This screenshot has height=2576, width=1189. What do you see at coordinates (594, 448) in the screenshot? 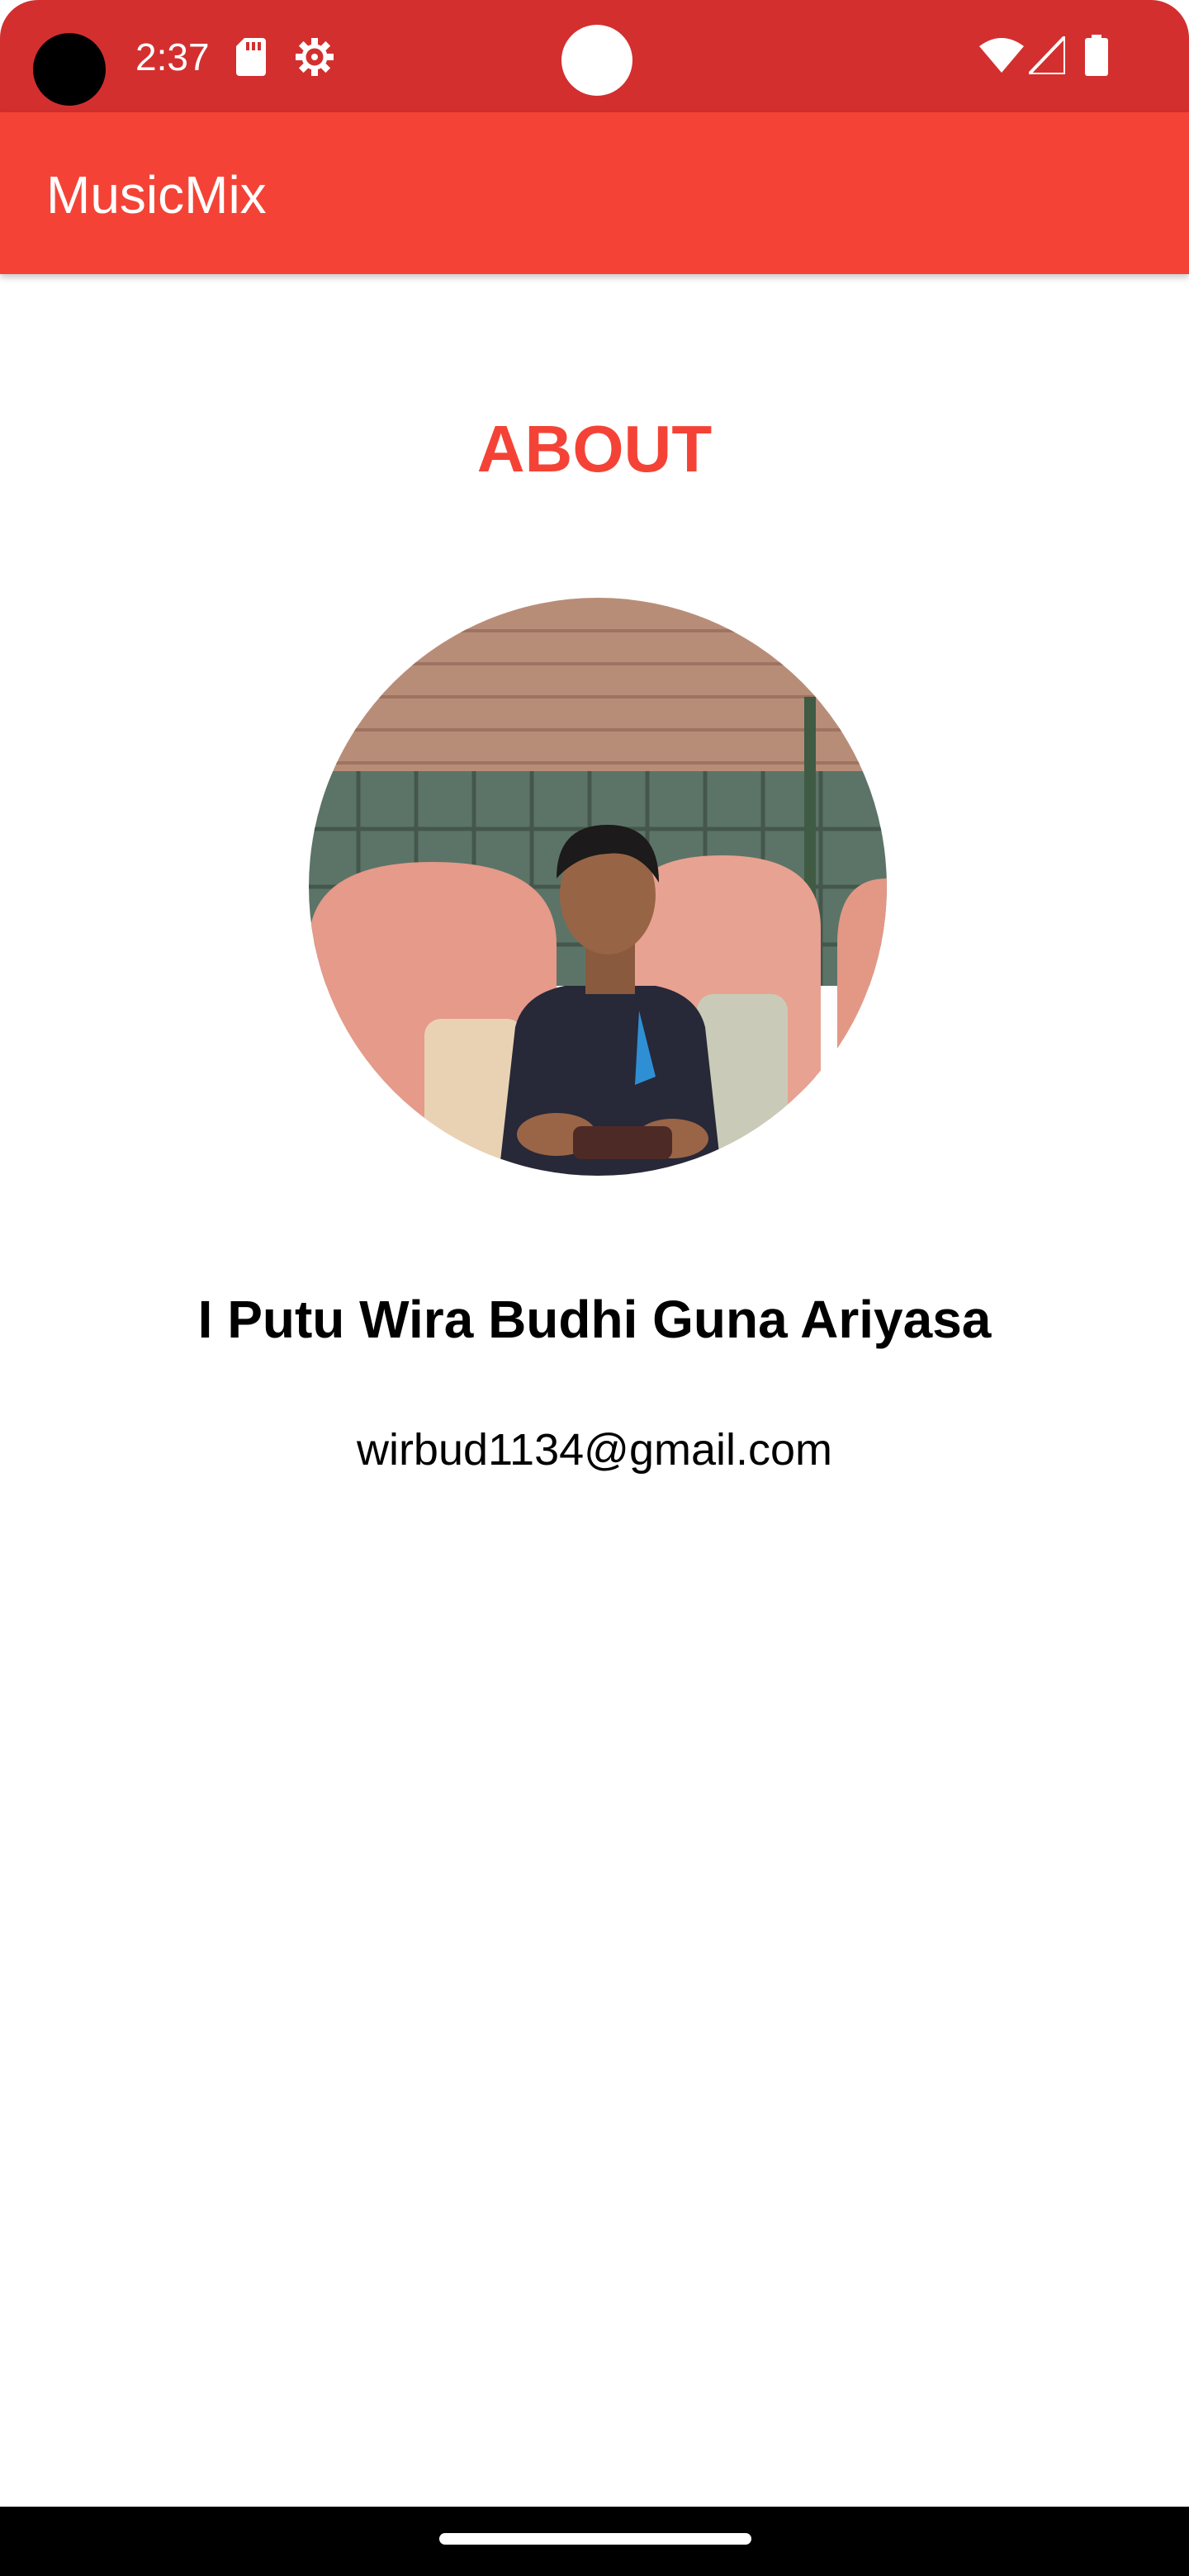
I see `about-heading: ABOUT` at bounding box center [594, 448].